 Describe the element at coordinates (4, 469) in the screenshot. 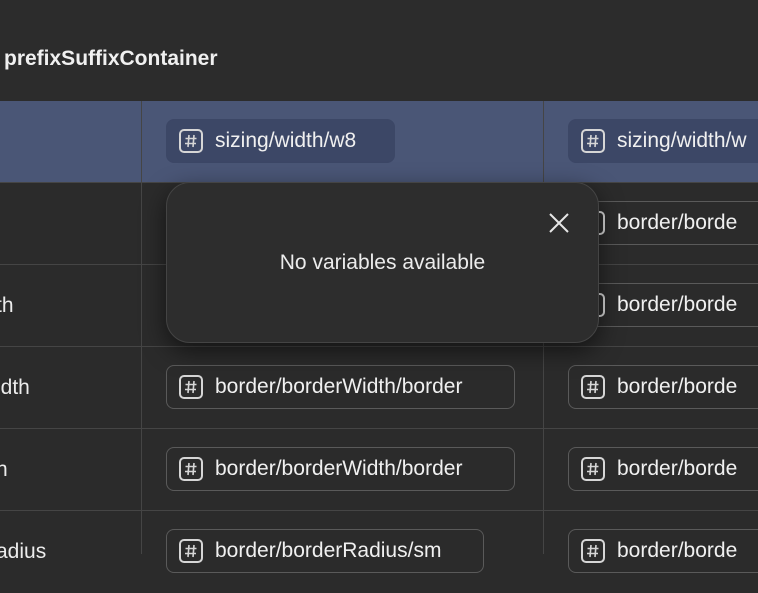

I see `row-label: h` at that location.